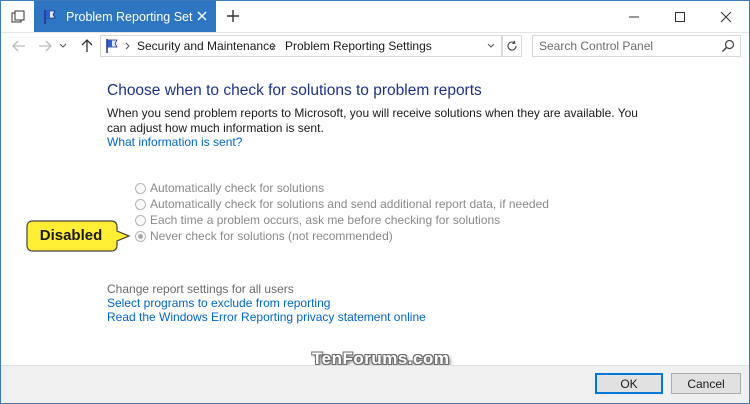  What do you see at coordinates (629, 383) in the screenshot?
I see `ok-button: OK` at bounding box center [629, 383].